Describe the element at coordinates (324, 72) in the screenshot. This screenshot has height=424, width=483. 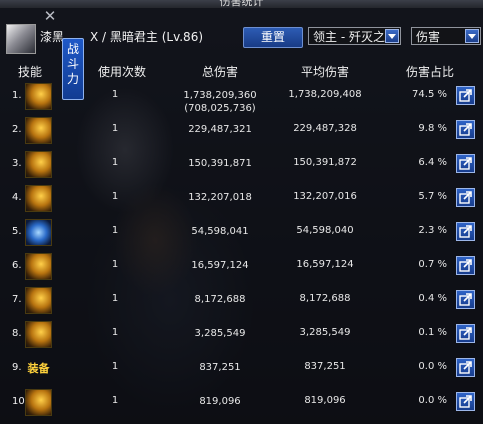
I see `header-average-damage: 平均伤害` at that location.